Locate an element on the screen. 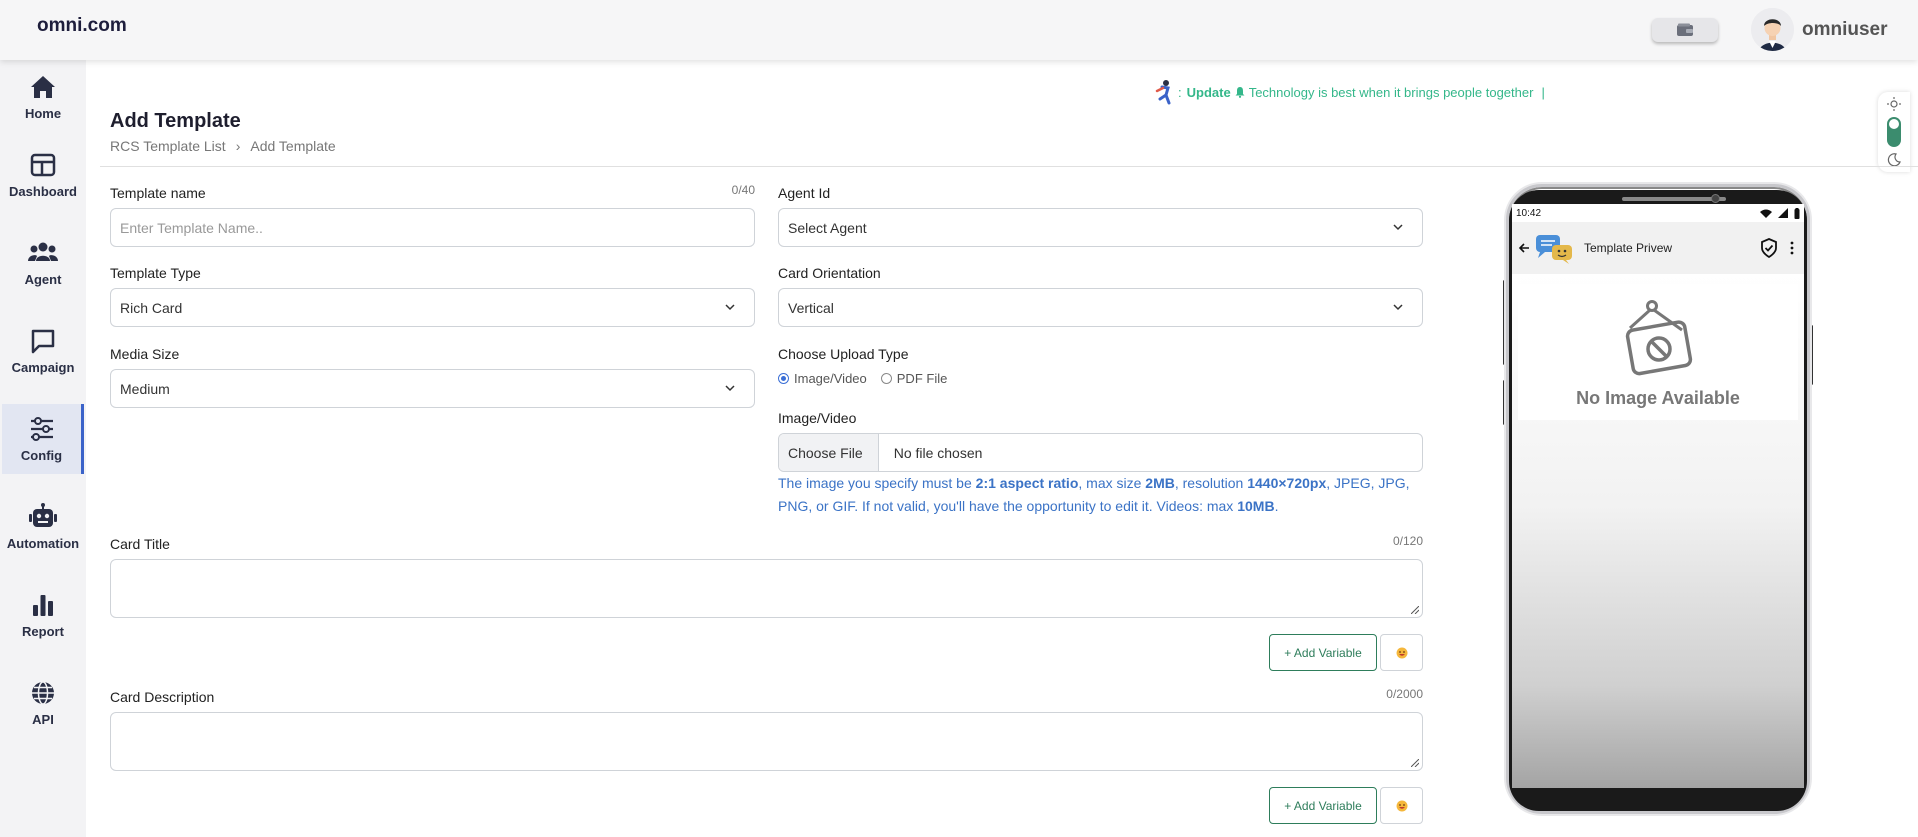  card-description-add-variable-button: + Add Variable is located at coordinates (1323, 805).